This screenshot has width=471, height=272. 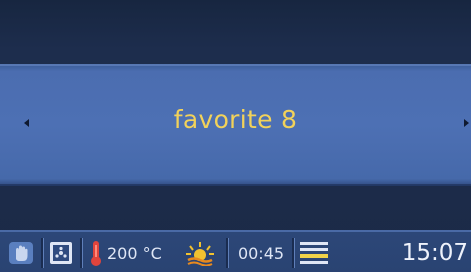 I want to click on temperature-value: 200 °C, so click(x=141, y=253).